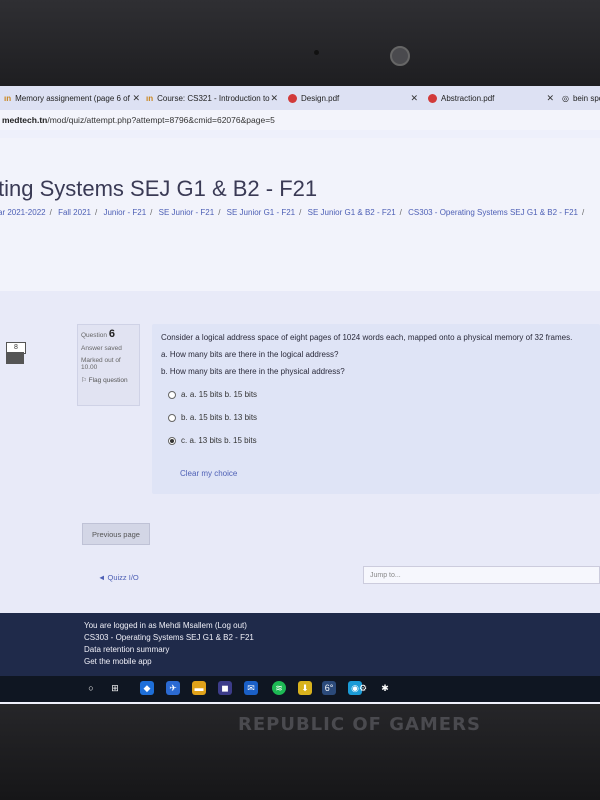 The width and height of the screenshot is (600, 800). Describe the element at coordinates (320, 98) in the screenshot. I see `tab-label: Design.pdf` at that location.